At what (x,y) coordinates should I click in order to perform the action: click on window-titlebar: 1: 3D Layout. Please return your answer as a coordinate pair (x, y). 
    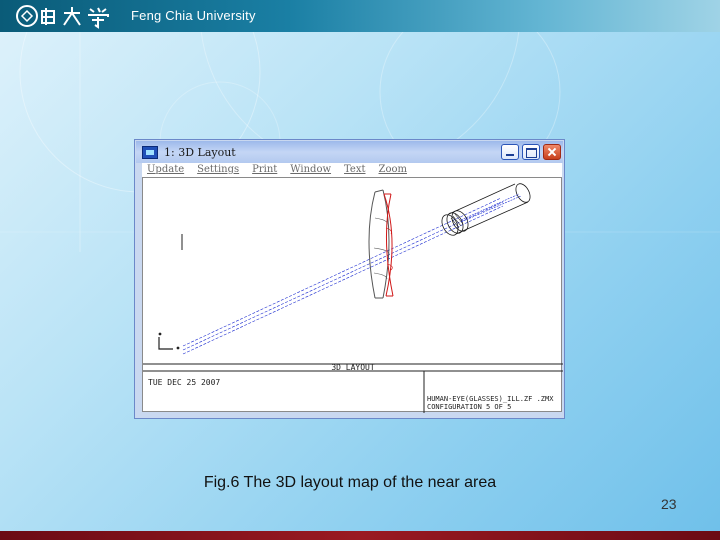
    Looking at the image, I should click on (349, 152).